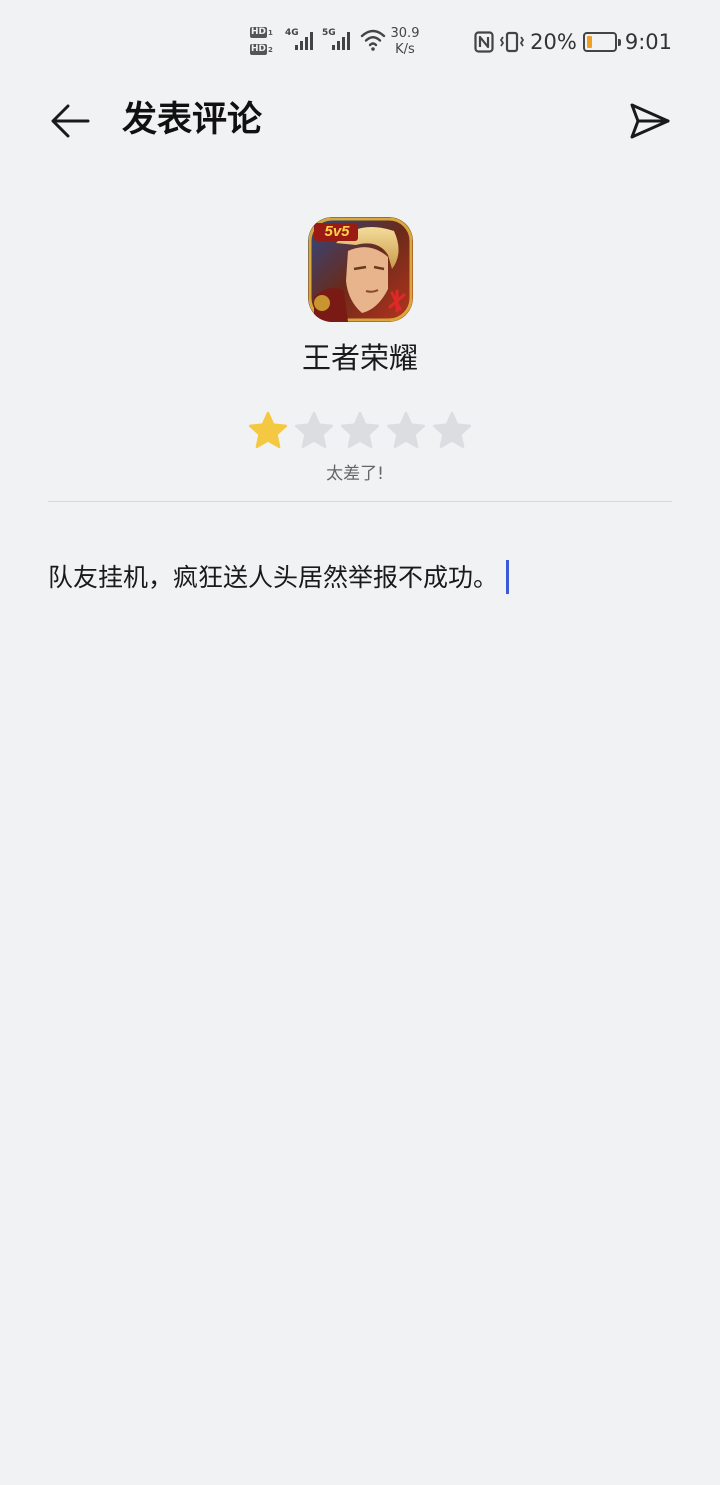 This screenshot has height=1485, width=720. I want to click on send-icon, so click(650, 121).